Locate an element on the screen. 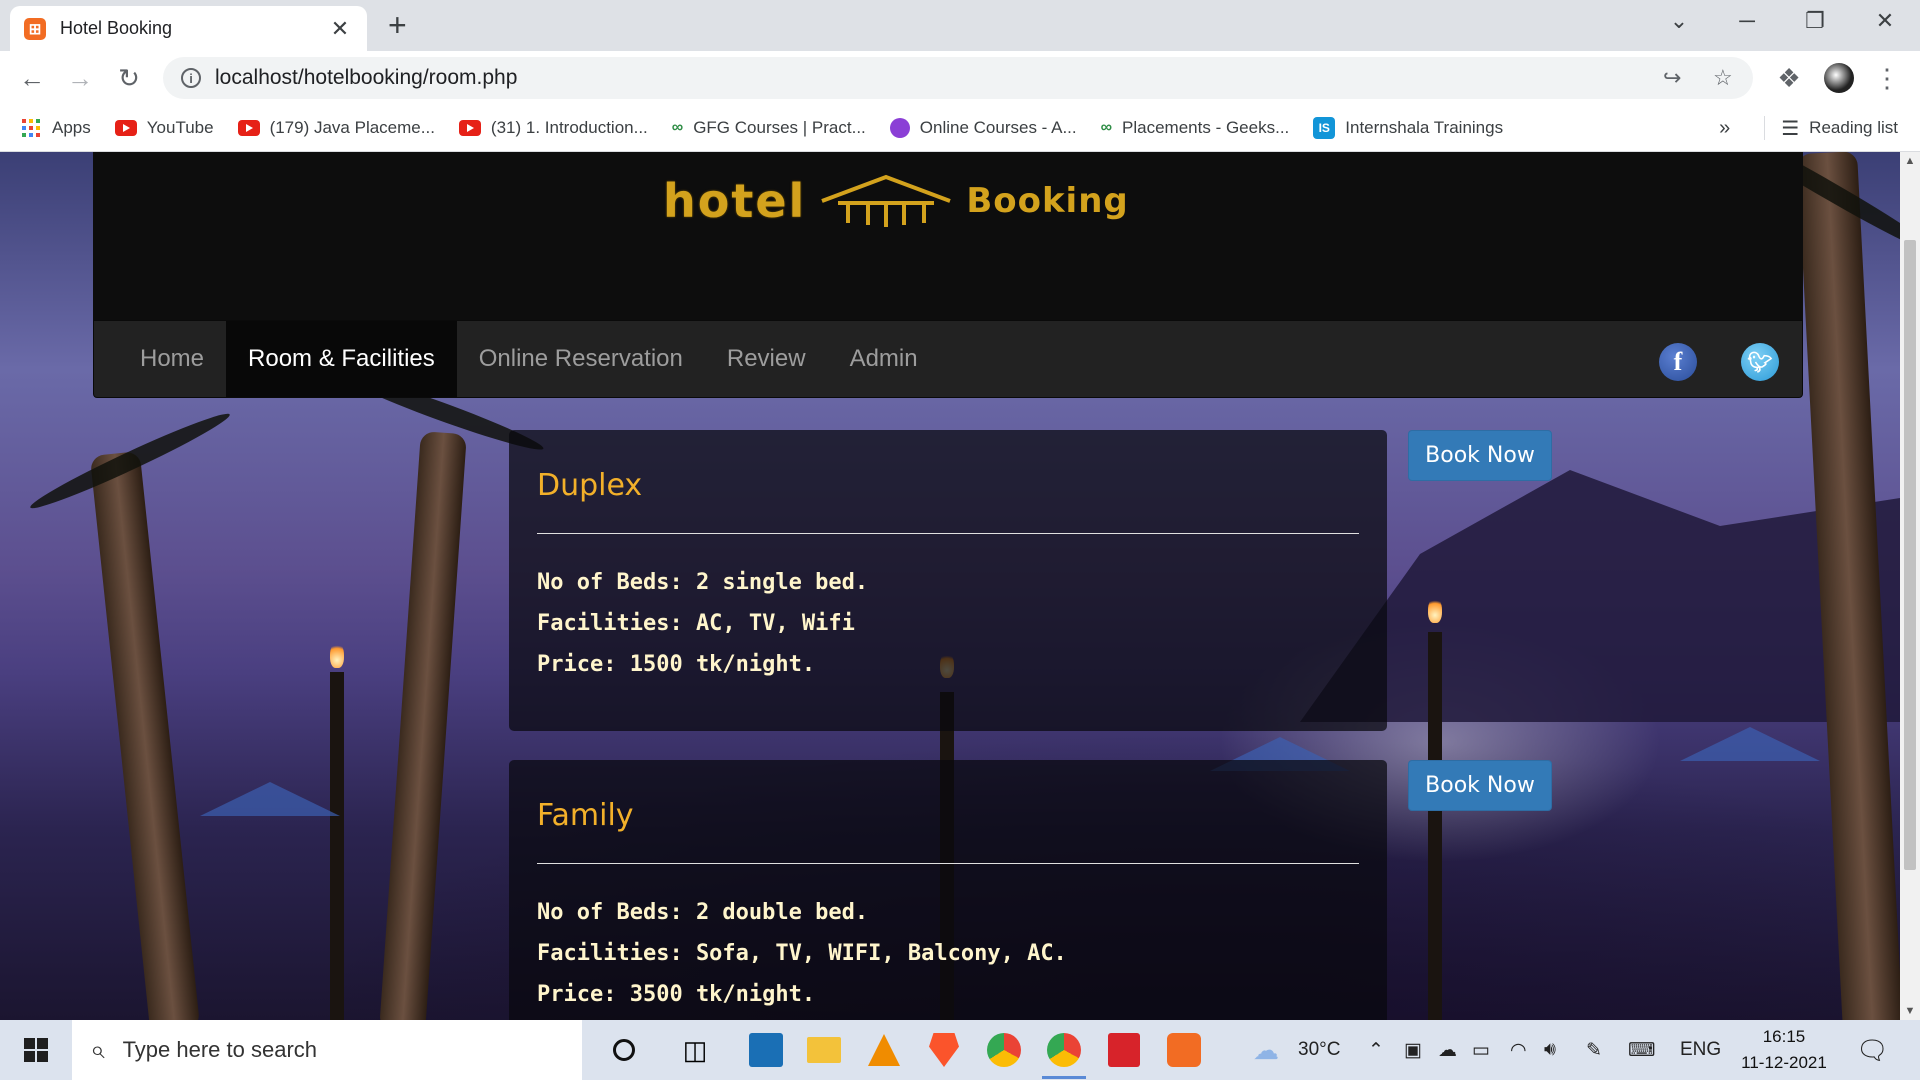  menu-kebab-icon: ⋮ is located at coordinates (1887, 78).